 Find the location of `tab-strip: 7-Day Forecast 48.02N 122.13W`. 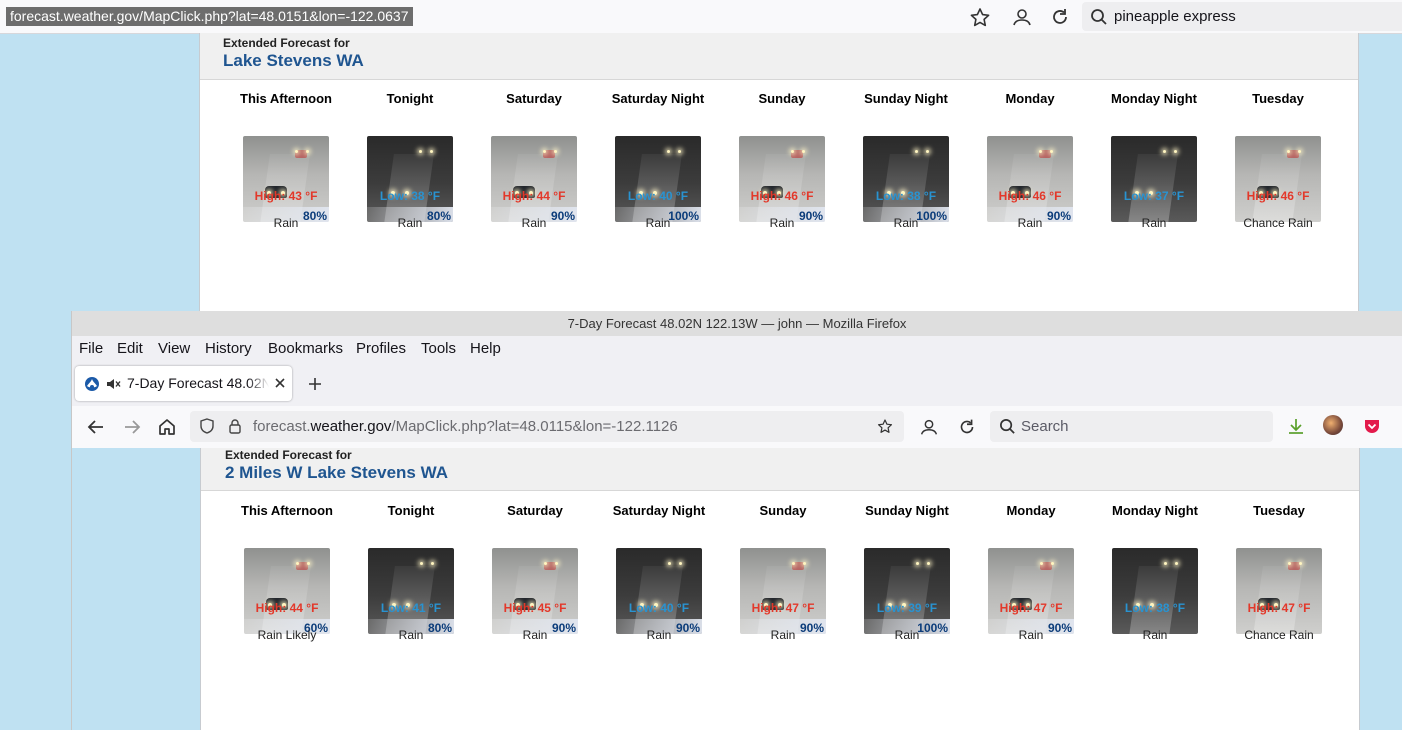

tab-strip: 7-Day Forecast 48.02N 122.13W is located at coordinates (737, 384).